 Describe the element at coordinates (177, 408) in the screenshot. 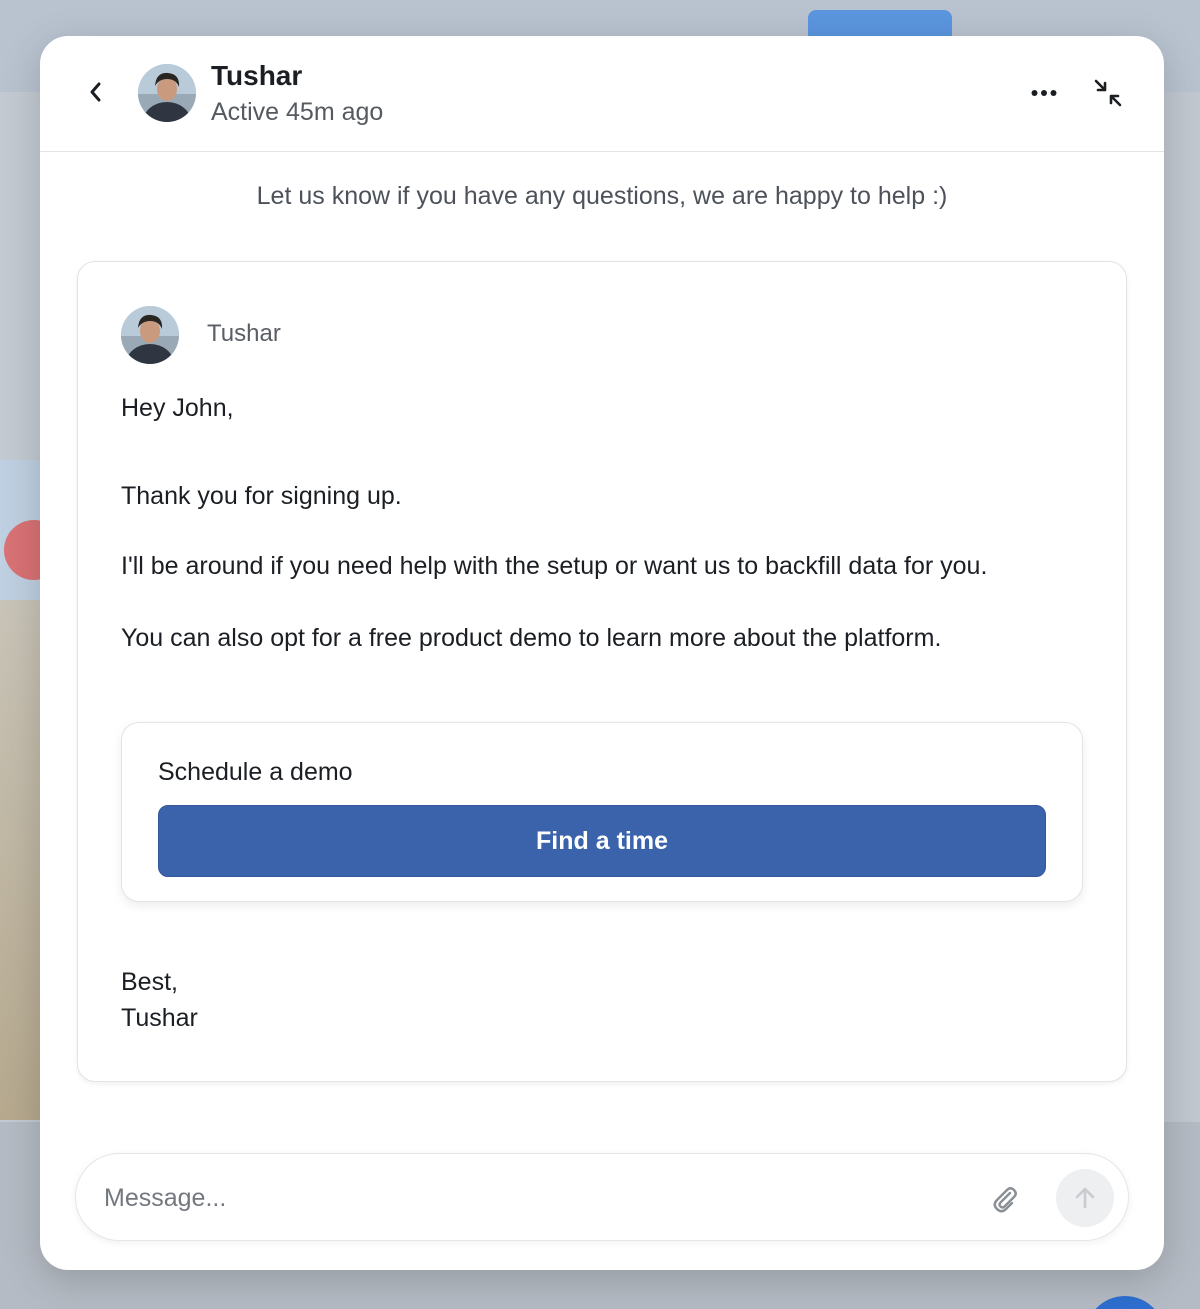

I see `message-greeting: Hey John,` at that location.